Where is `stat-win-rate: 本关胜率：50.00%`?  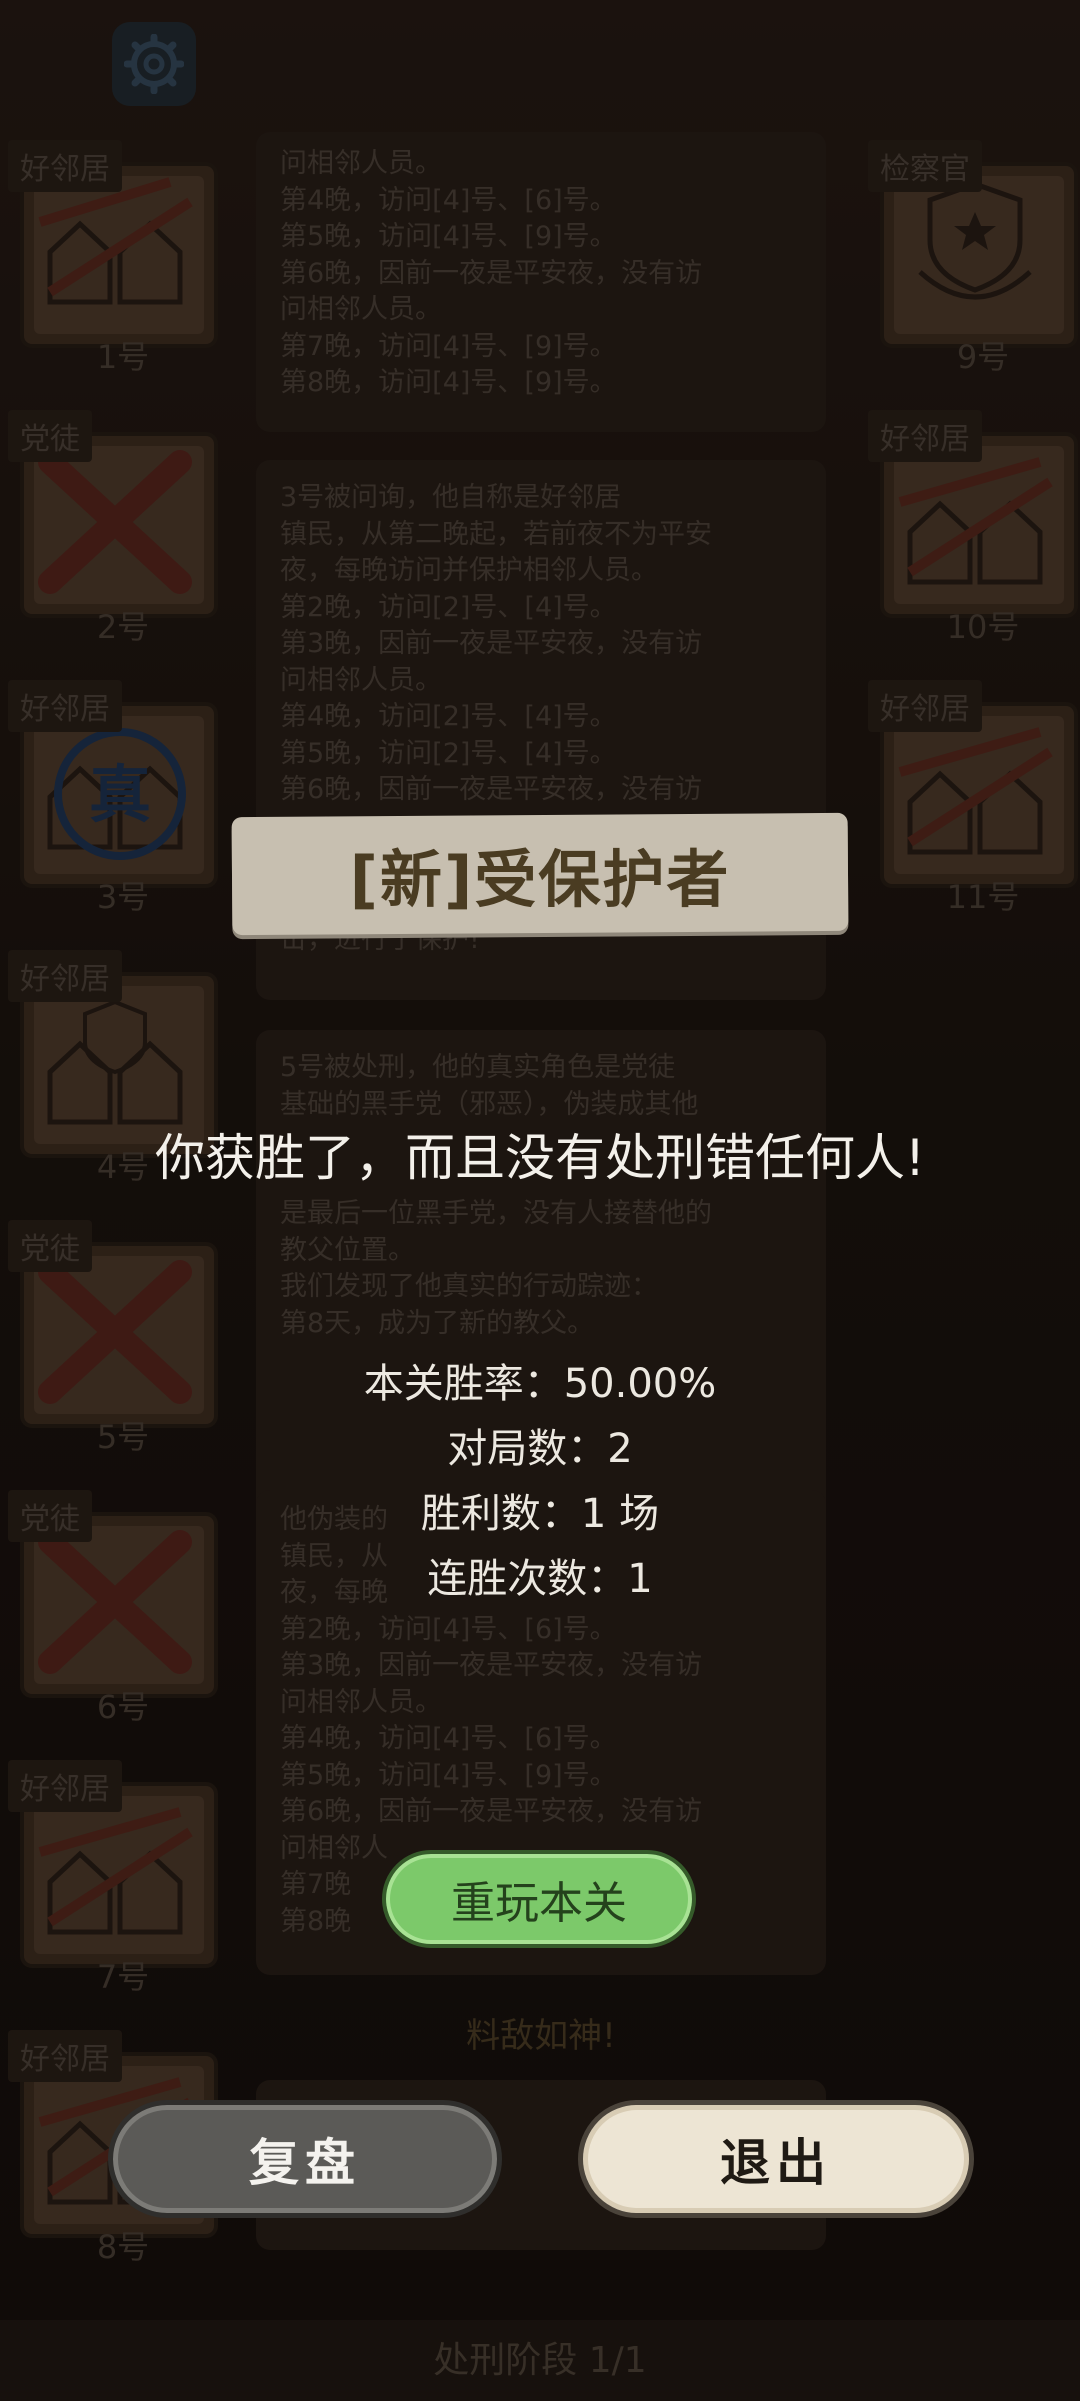 stat-win-rate: 本关胜率：50.00% is located at coordinates (540, 1384).